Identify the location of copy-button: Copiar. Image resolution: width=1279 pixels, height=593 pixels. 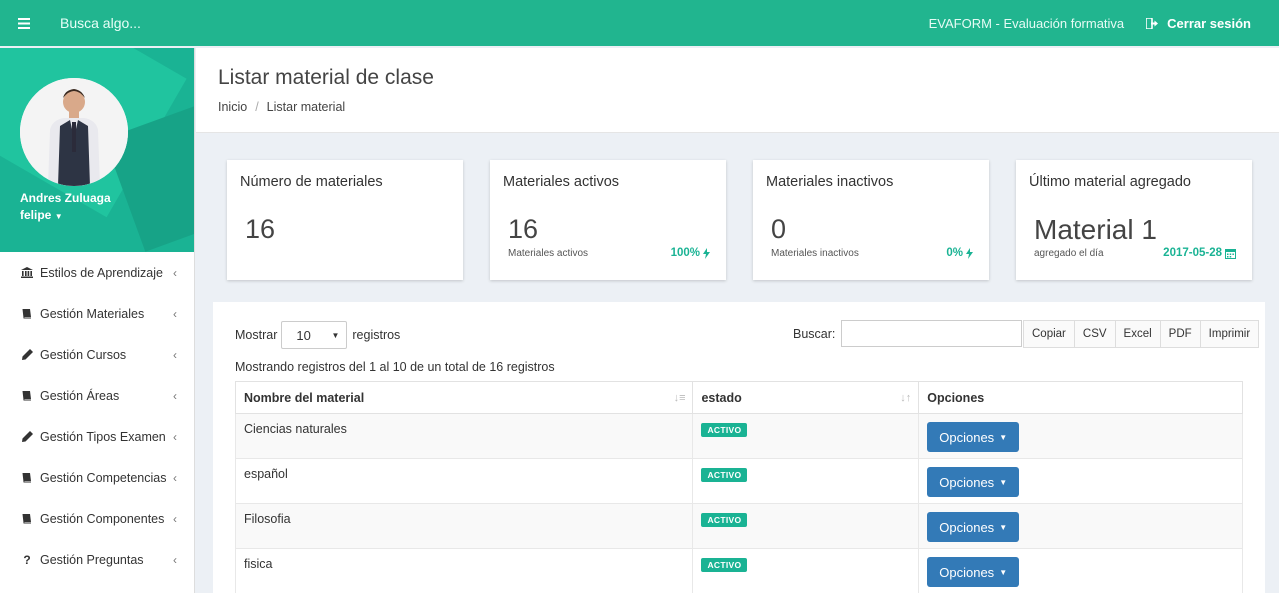
(1049, 334).